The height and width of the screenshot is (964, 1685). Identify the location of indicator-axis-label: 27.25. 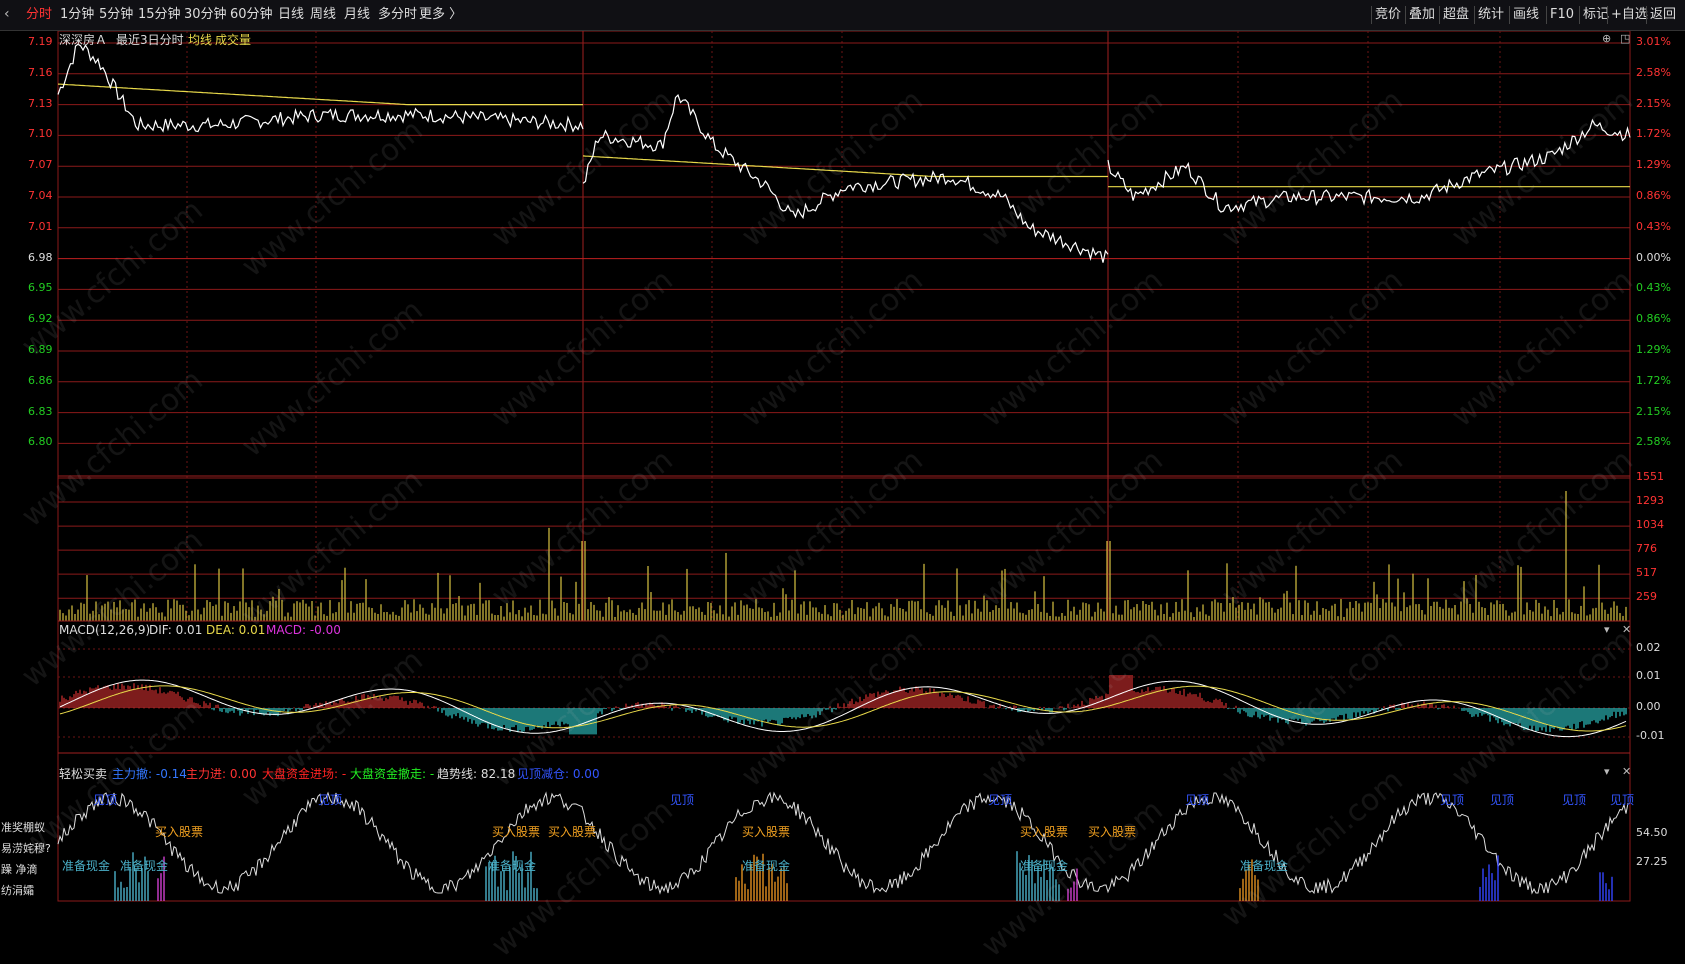
(1652, 861).